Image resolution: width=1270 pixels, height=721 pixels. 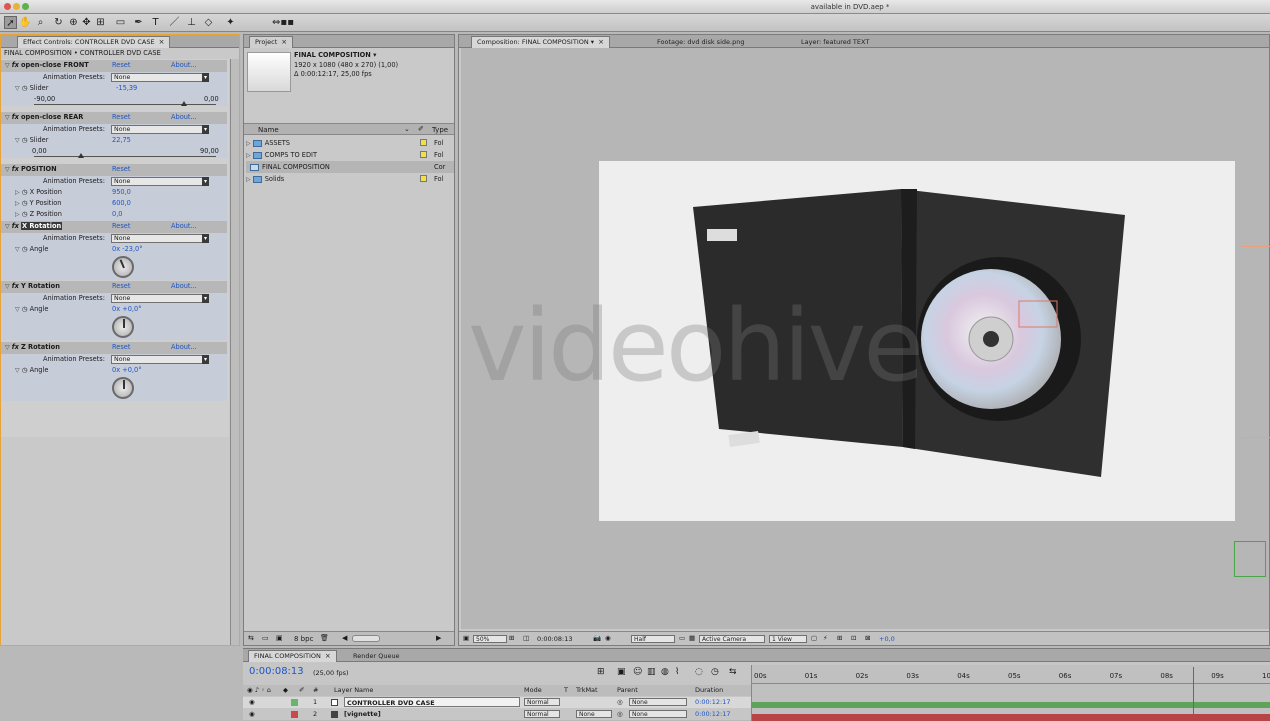 What do you see at coordinates (251, 638) in the screenshot?
I see `interpret-footage-icon: ⇆` at bounding box center [251, 638].